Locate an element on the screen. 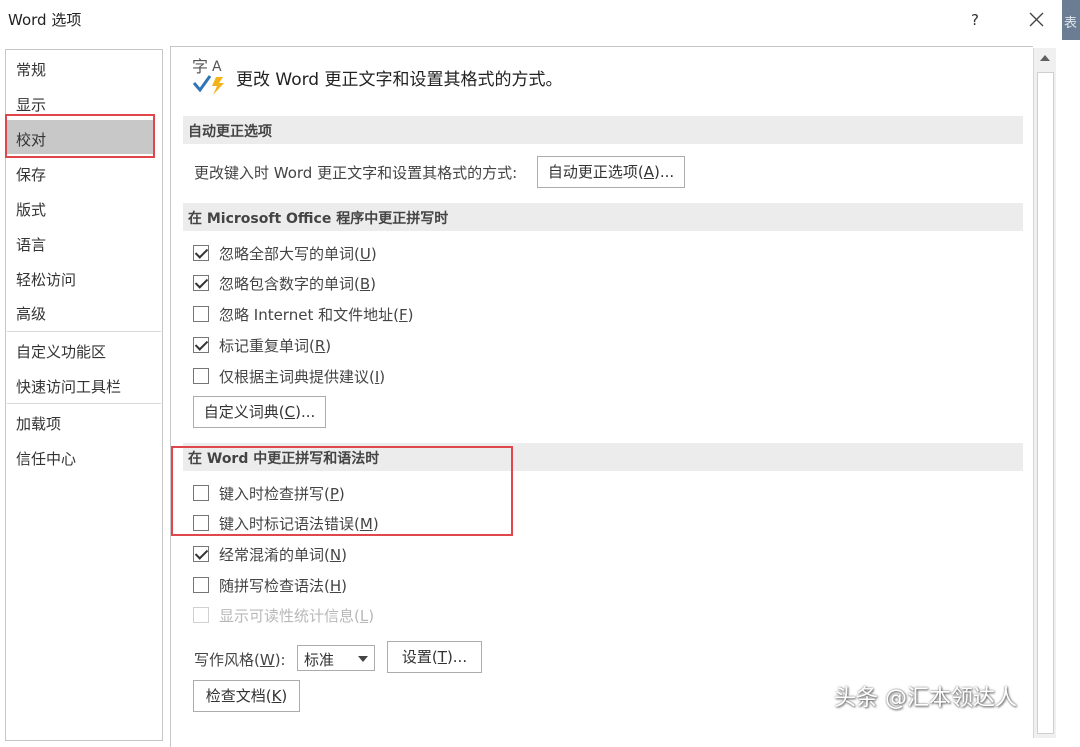 The width and height of the screenshot is (1080, 747). section-office-spelling: 在 Microsoft Office 程序中更正拼写时 is located at coordinates (603, 217).